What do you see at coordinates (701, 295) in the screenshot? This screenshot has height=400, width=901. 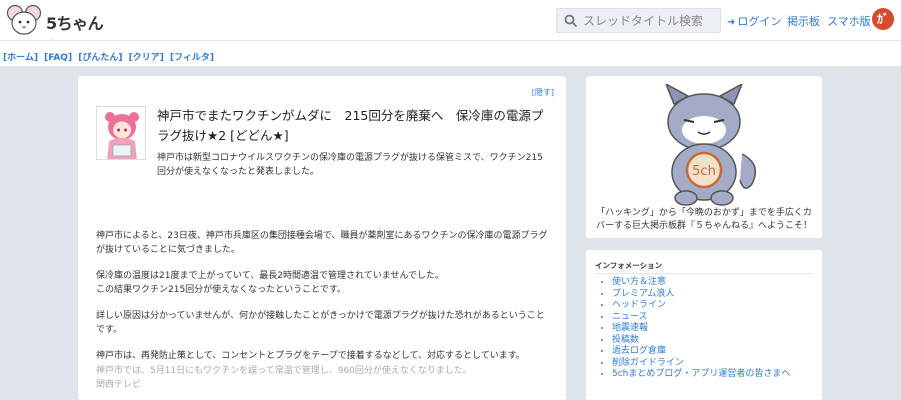 I see `list-item: プレミアム浪人` at bounding box center [701, 295].